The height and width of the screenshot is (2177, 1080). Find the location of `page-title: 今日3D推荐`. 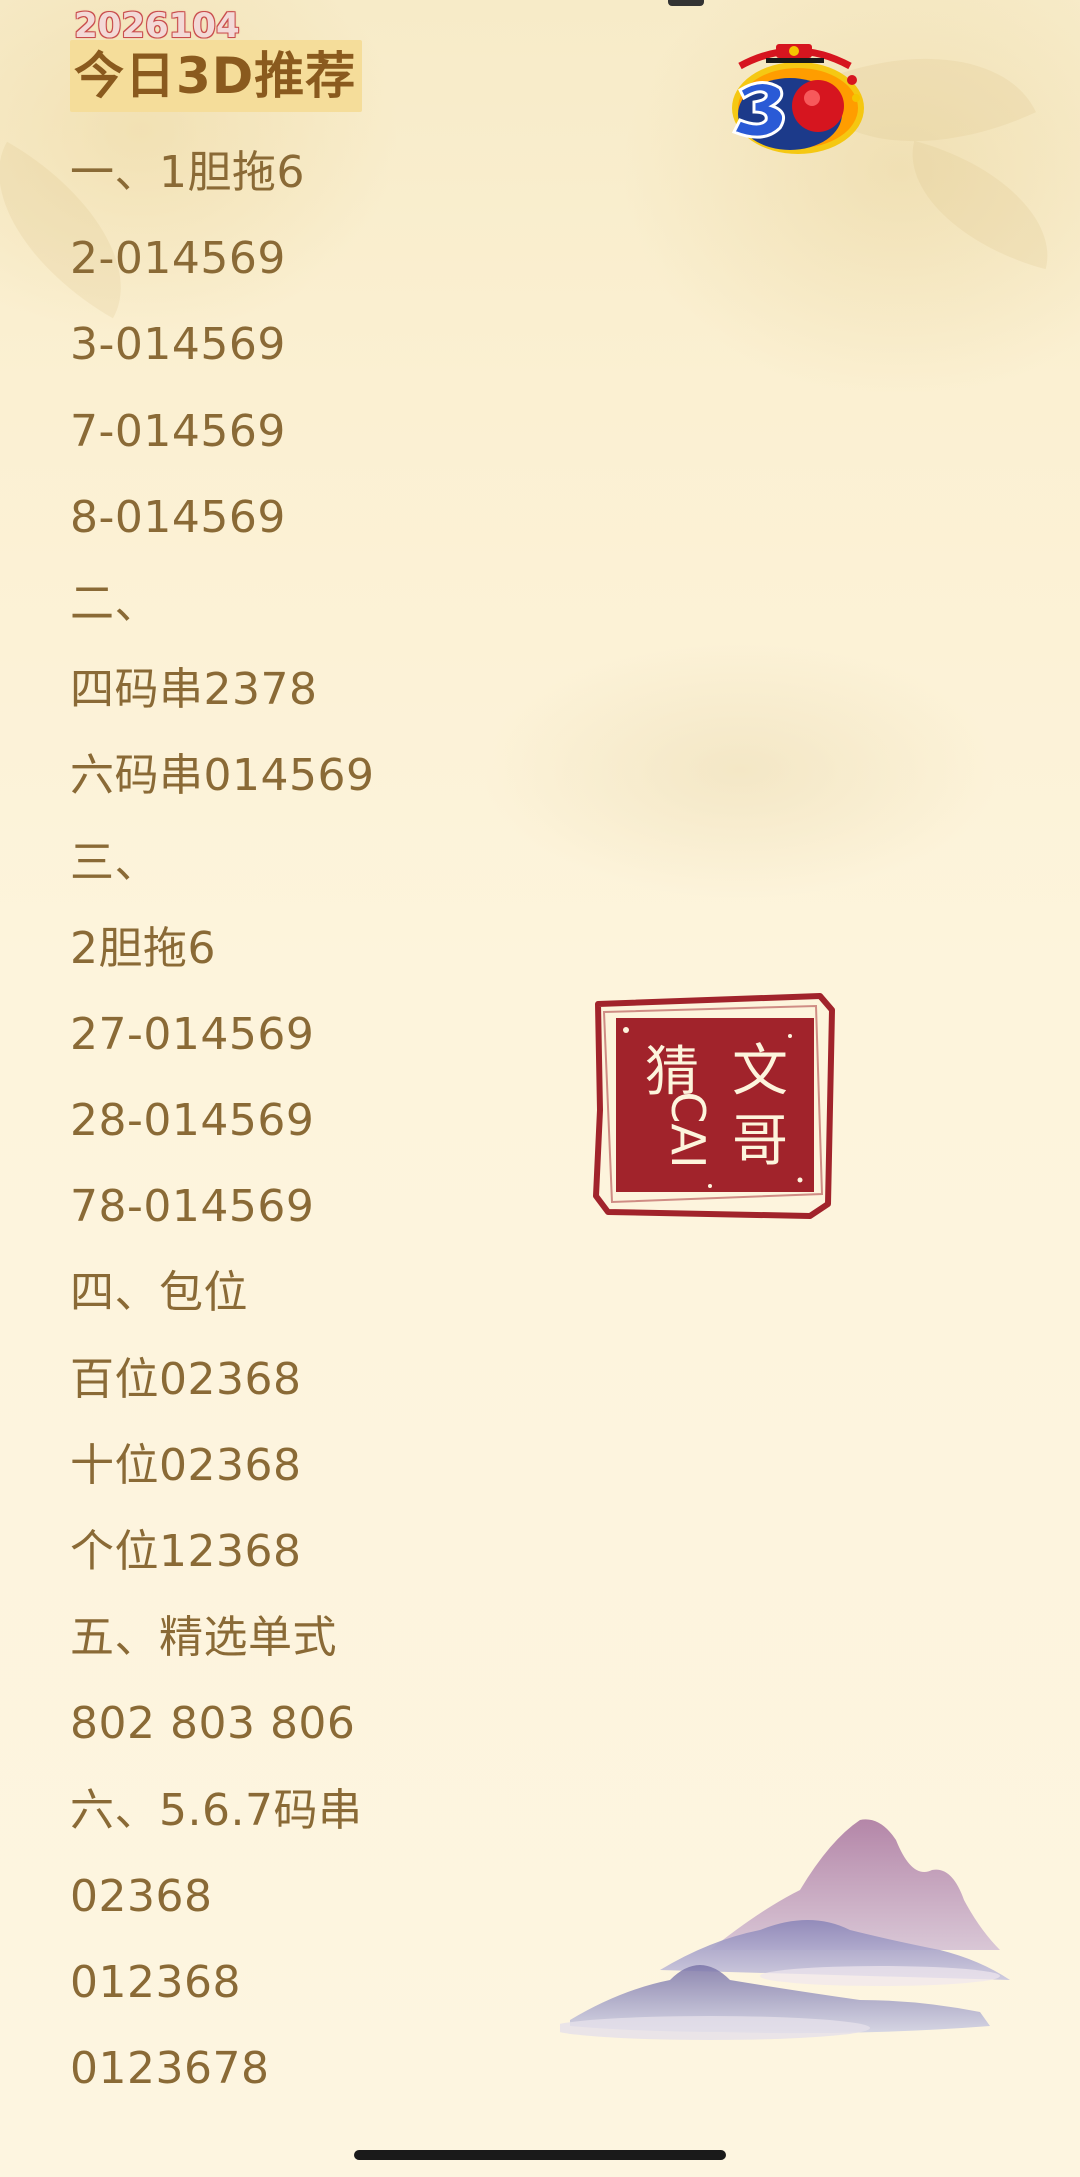

page-title: 今日3D推荐 is located at coordinates (215, 76).